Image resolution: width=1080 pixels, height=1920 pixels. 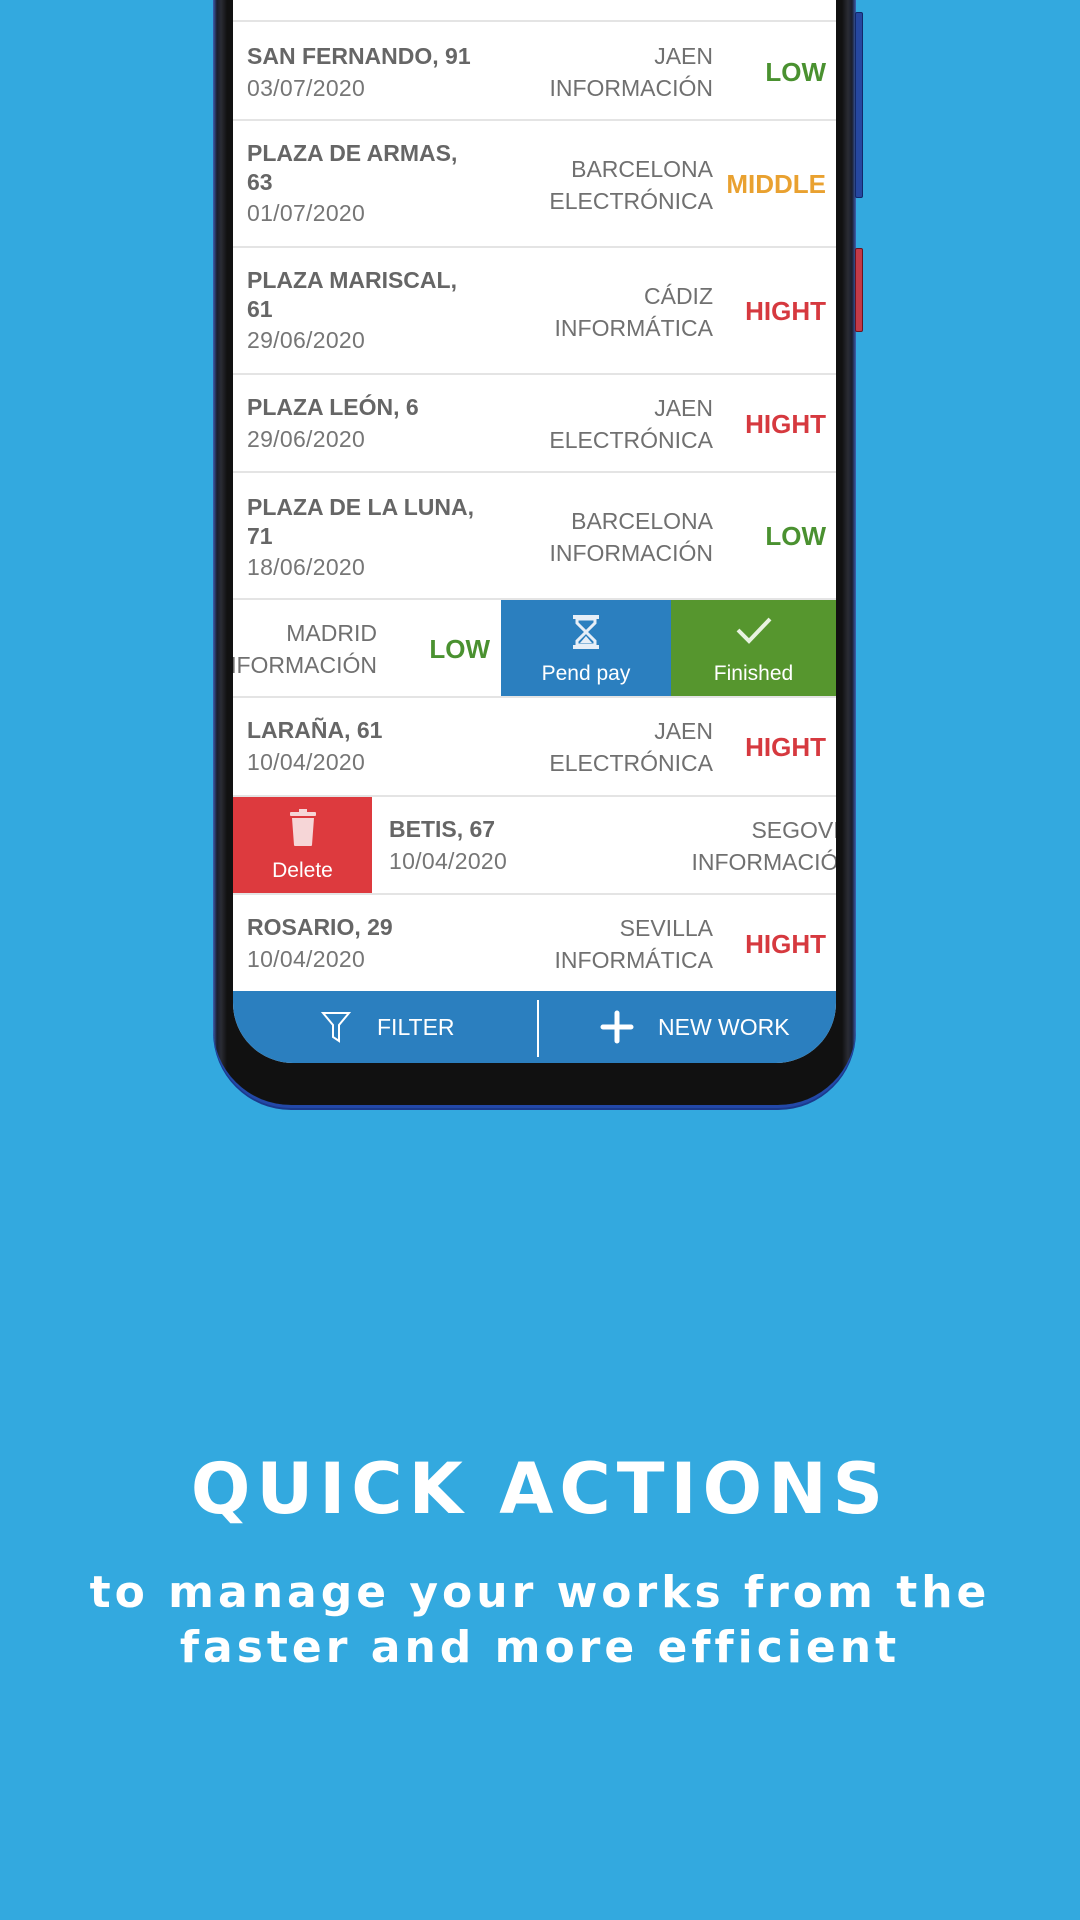 What do you see at coordinates (302, 870) in the screenshot?
I see `delete-label: Delete` at bounding box center [302, 870].